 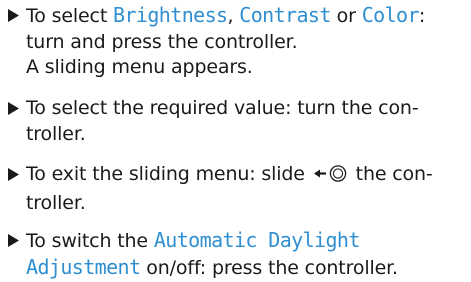 I want to click on step-line: To exit the sliding menu: slide the con-, so click(x=244, y=176).